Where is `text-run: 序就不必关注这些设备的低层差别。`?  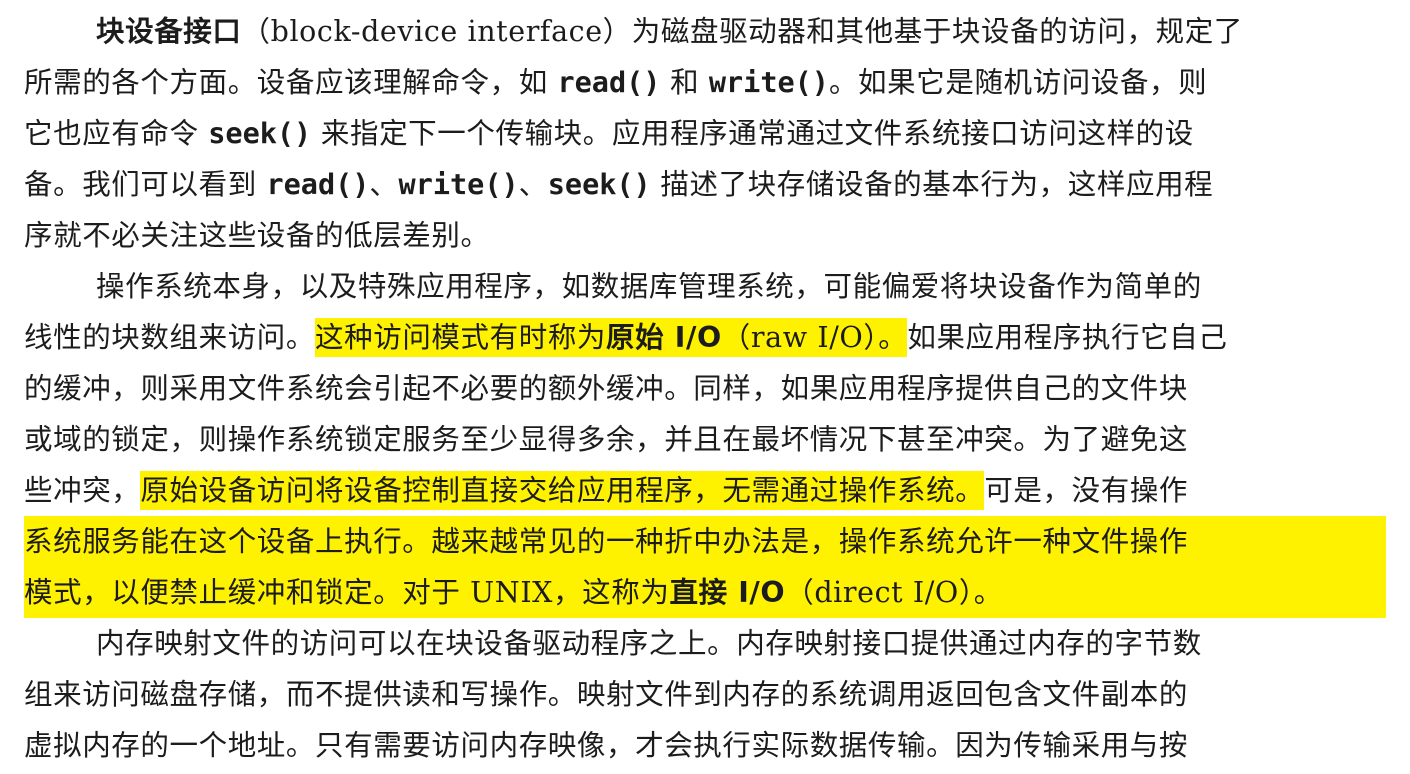 text-run: 序就不必关注这些设备的低层差别。 is located at coordinates (257, 235).